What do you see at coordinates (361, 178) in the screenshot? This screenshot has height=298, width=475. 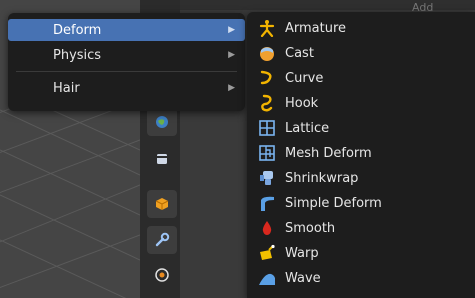 I see `submenu-item-shrinkwrap: Shrinkwrap` at bounding box center [361, 178].